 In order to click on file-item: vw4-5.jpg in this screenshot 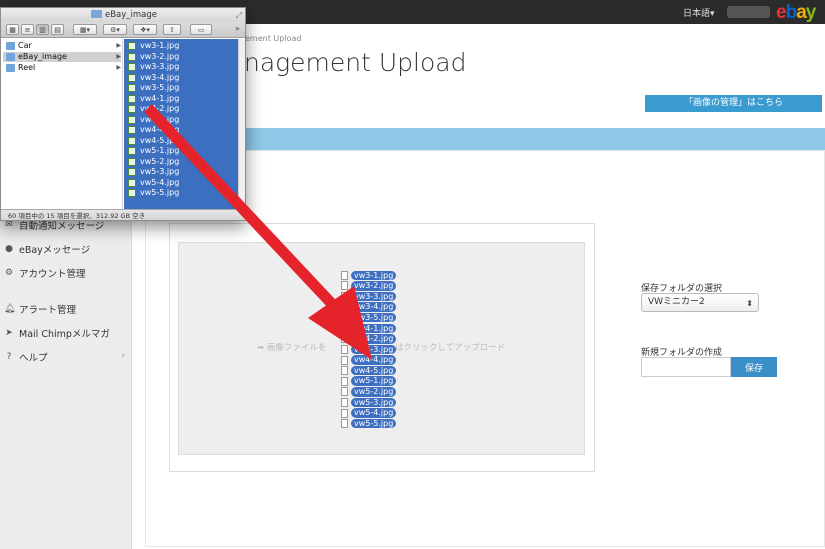, I will do `click(182, 141)`.